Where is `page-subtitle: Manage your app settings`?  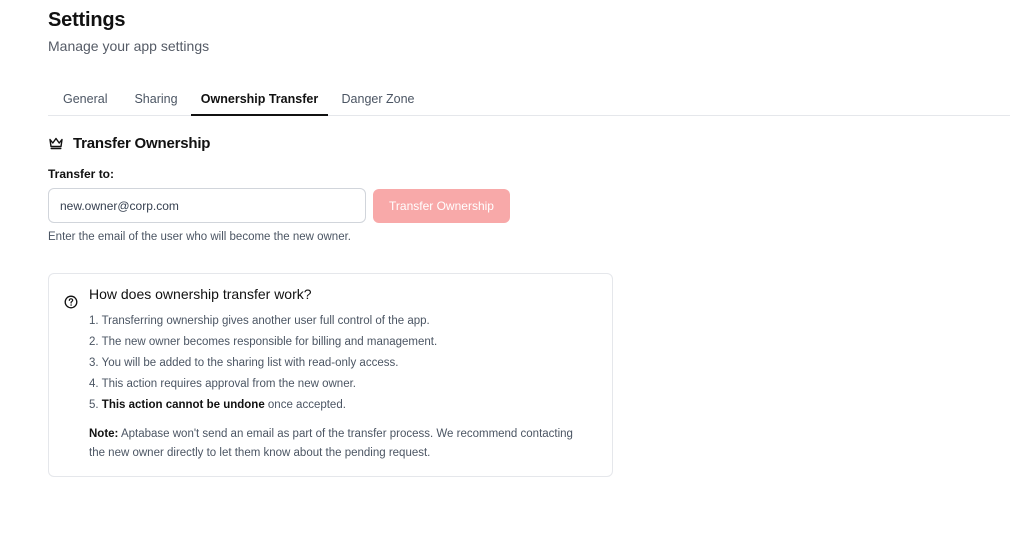 page-subtitle: Manage your app settings is located at coordinates (129, 46).